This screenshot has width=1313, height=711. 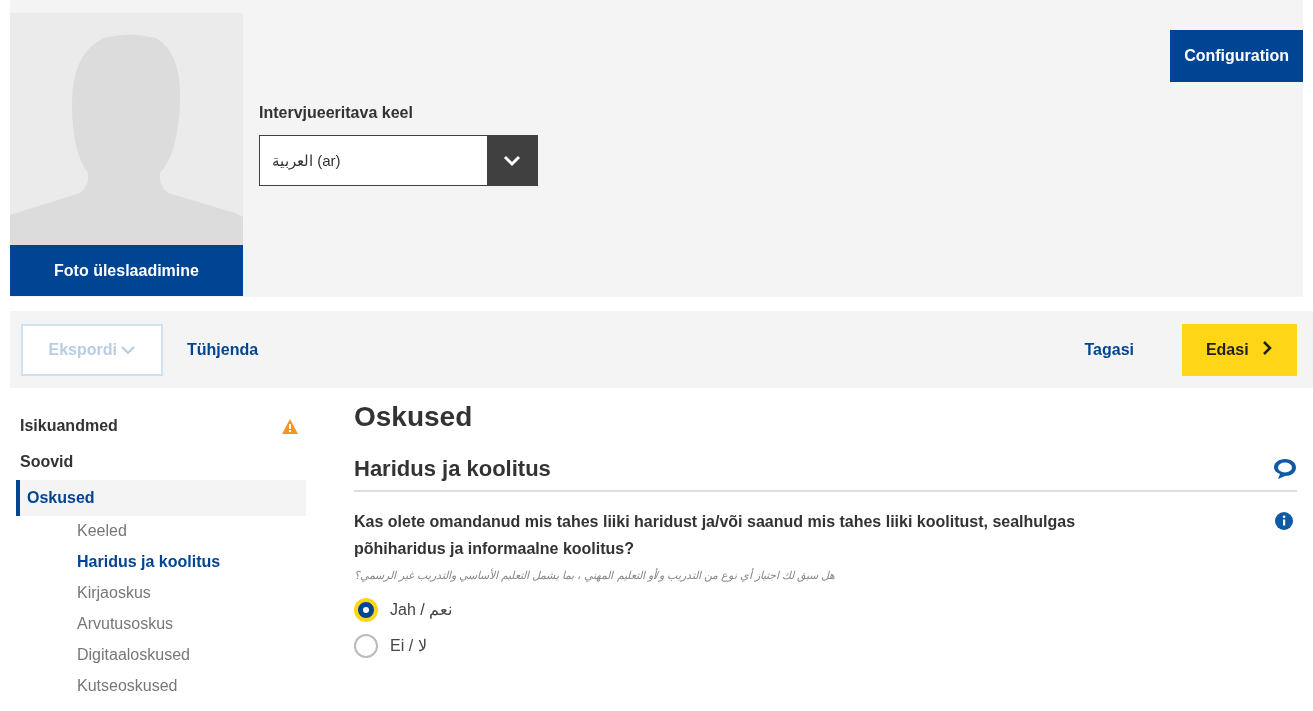 What do you see at coordinates (452, 468) in the screenshot?
I see `section-title: Haridus ja koolitus` at bounding box center [452, 468].